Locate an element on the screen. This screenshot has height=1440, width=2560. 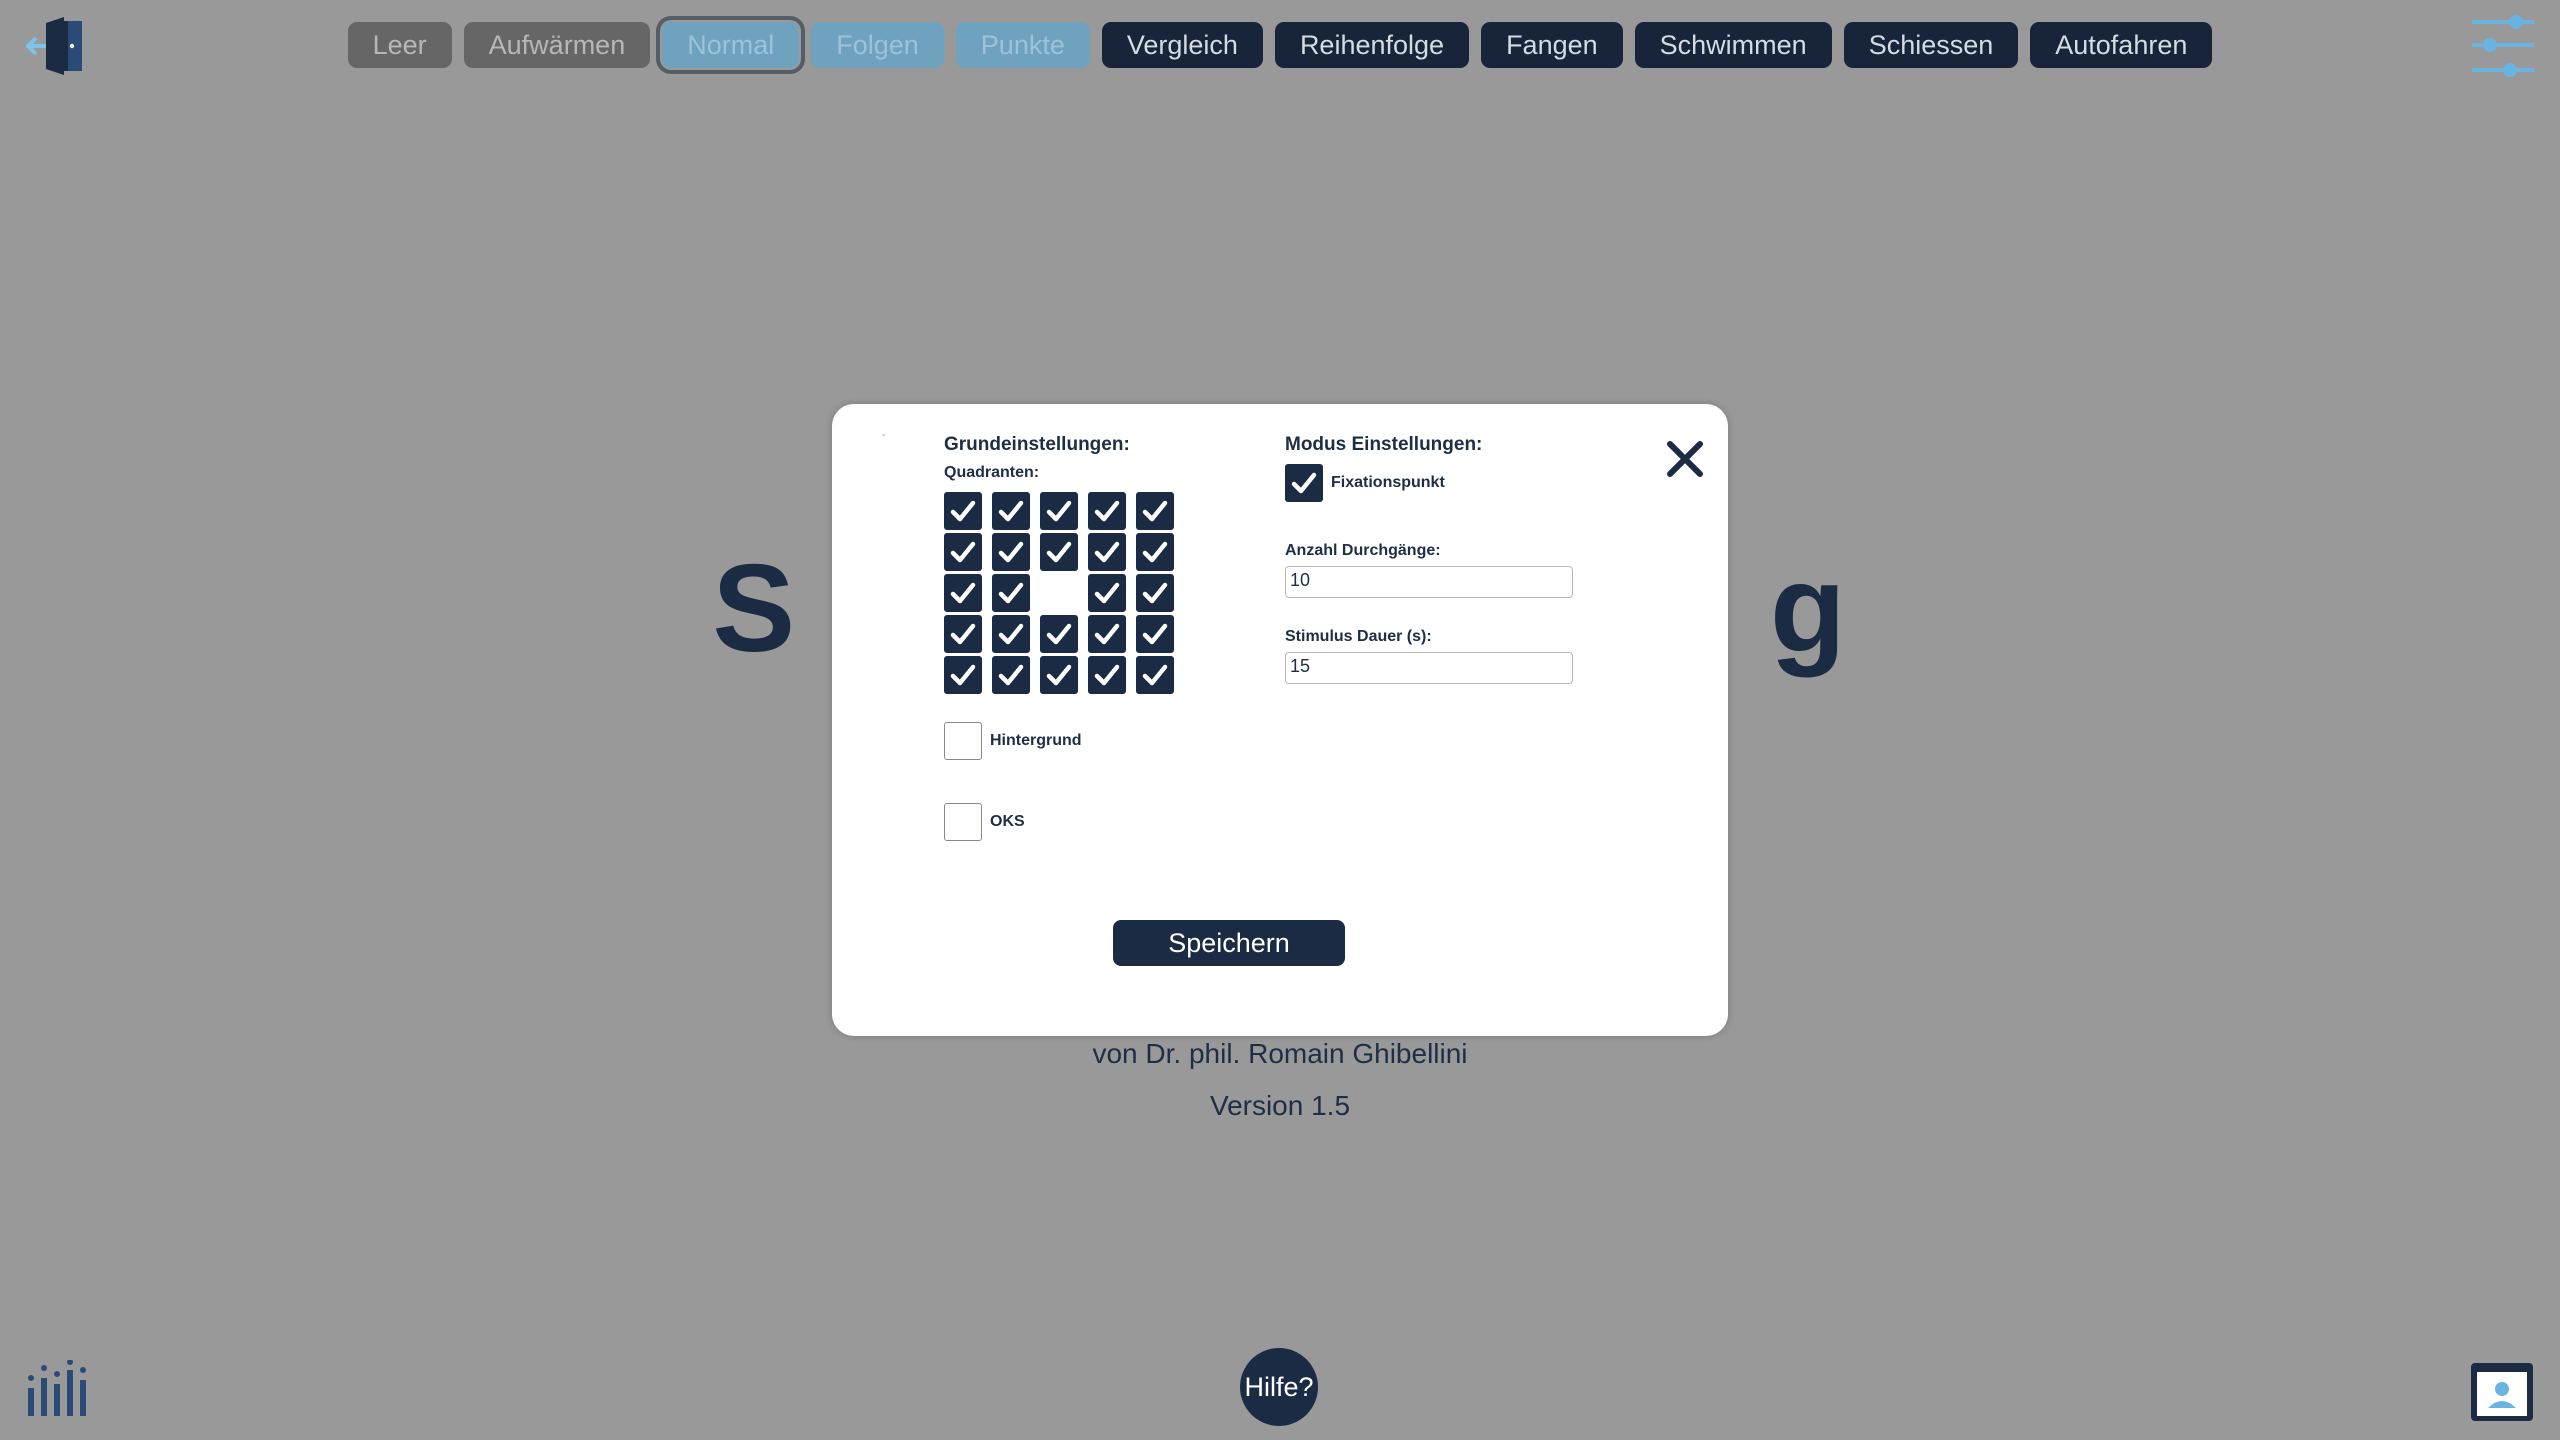
help-button: Hilfe? is located at coordinates (1279, 1387).